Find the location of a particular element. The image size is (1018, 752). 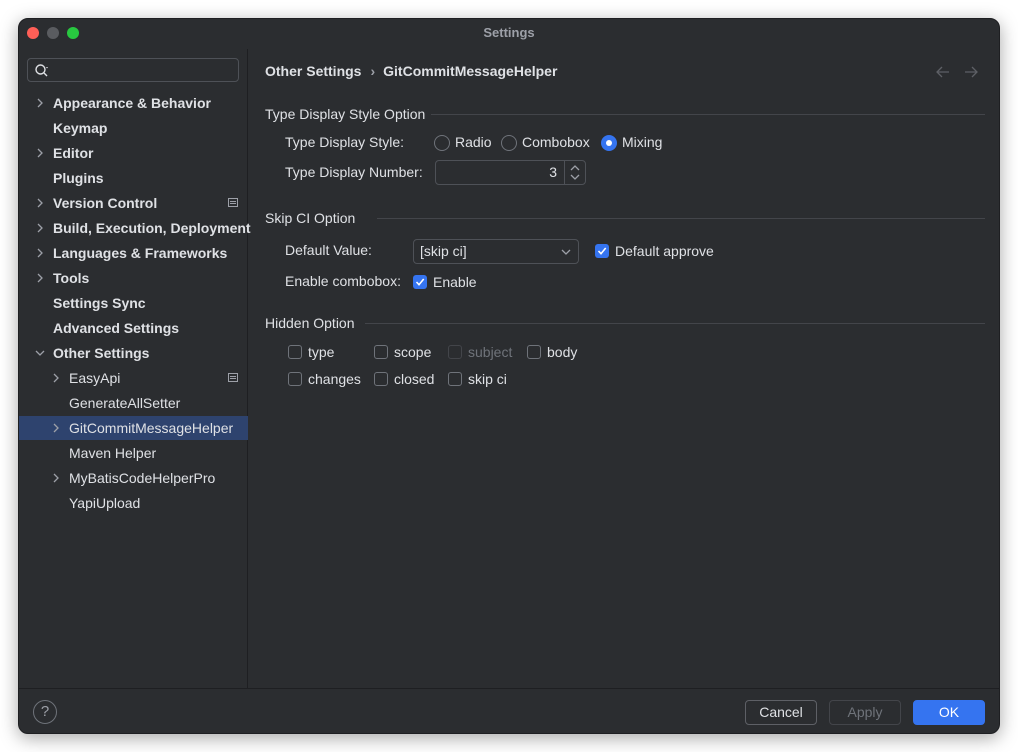

sidebar-item-languages-frameworks: Languages & Frameworks is located at coordinates (133, 253).